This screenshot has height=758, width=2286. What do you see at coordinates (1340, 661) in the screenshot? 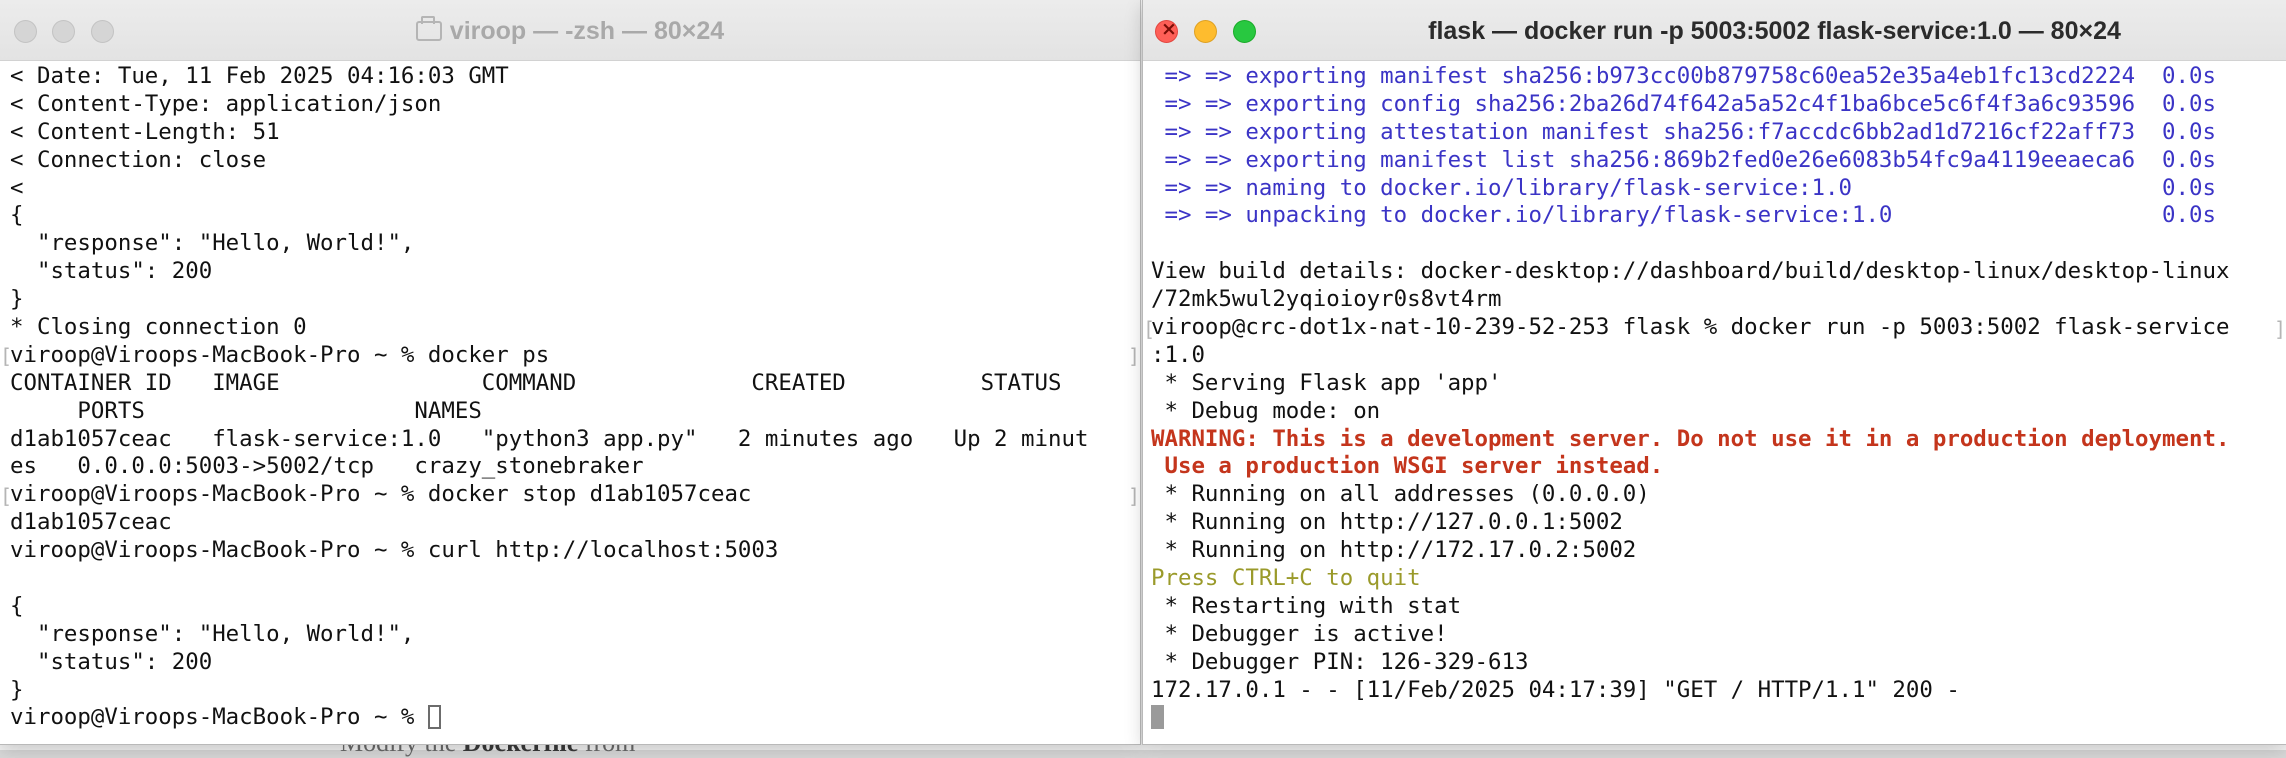
I see `terminal-line: * Debugger PIN: 126-329-613` at bounding box center [1340, 661].